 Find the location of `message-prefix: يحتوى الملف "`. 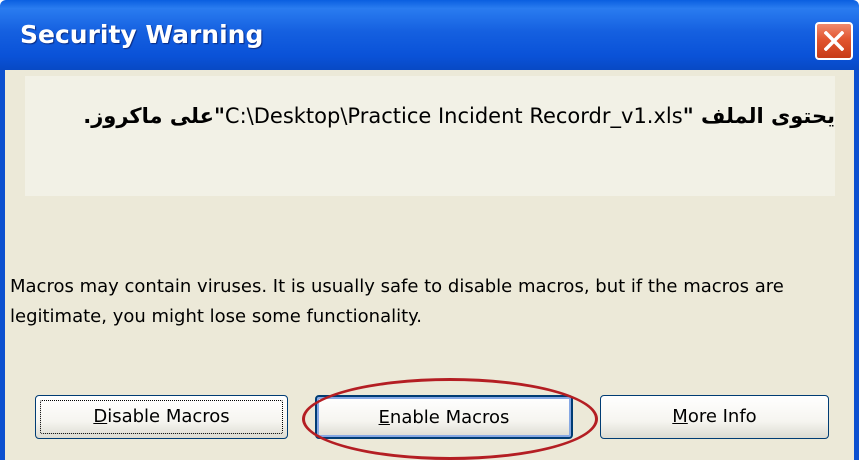

message-prefix: يحتوى الملف " is located at coordinates (758, 116).